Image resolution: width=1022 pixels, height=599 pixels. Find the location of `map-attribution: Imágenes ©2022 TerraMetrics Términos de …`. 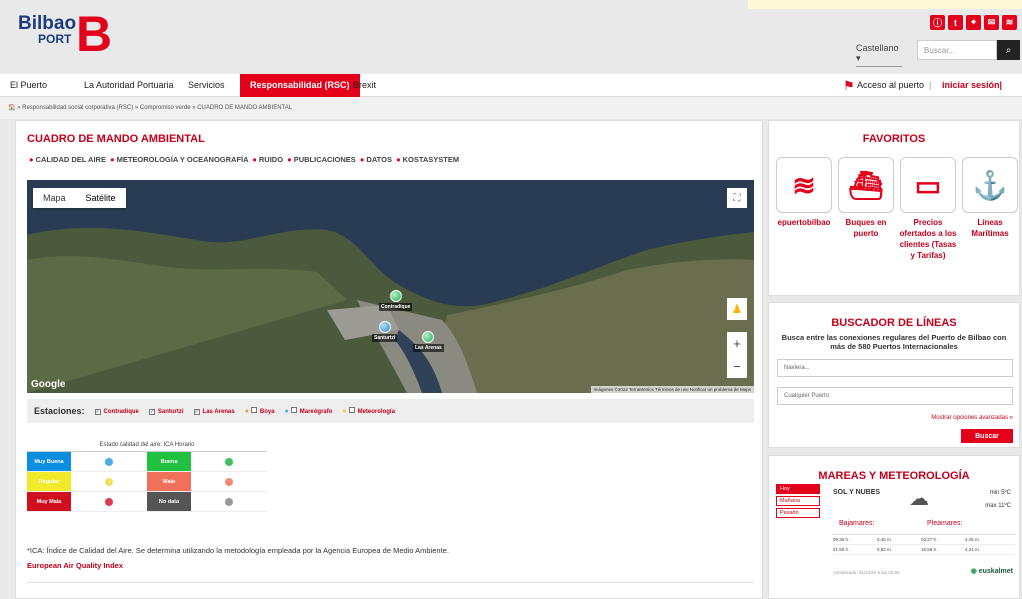

map-attribution: Imágenes ©2022 TerraMetrics Términos de … is located at coordinates (672, 389).